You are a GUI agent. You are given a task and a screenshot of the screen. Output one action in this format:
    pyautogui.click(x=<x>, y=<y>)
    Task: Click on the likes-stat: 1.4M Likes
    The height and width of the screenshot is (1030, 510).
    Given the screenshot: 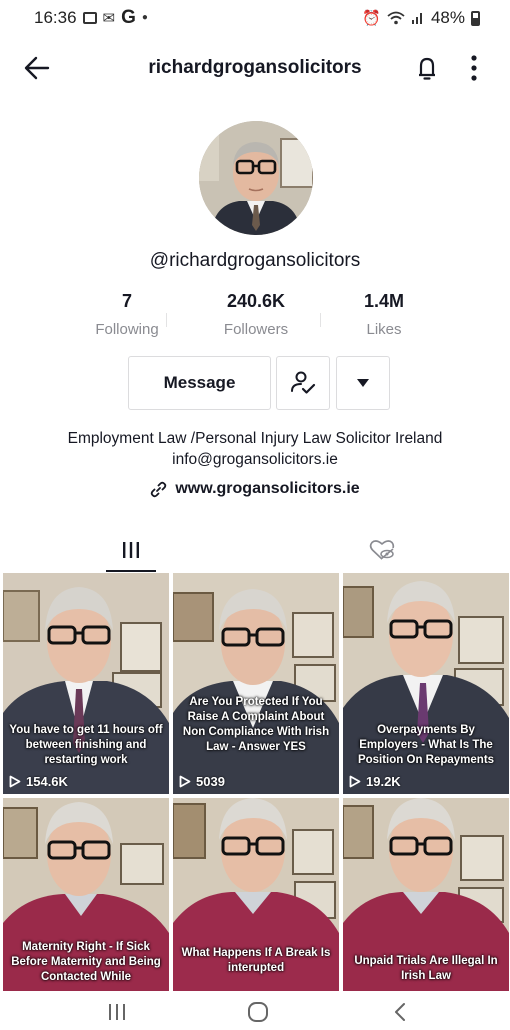 What is the action you would take?
    pyautogui.click(x=384, y=314)
    